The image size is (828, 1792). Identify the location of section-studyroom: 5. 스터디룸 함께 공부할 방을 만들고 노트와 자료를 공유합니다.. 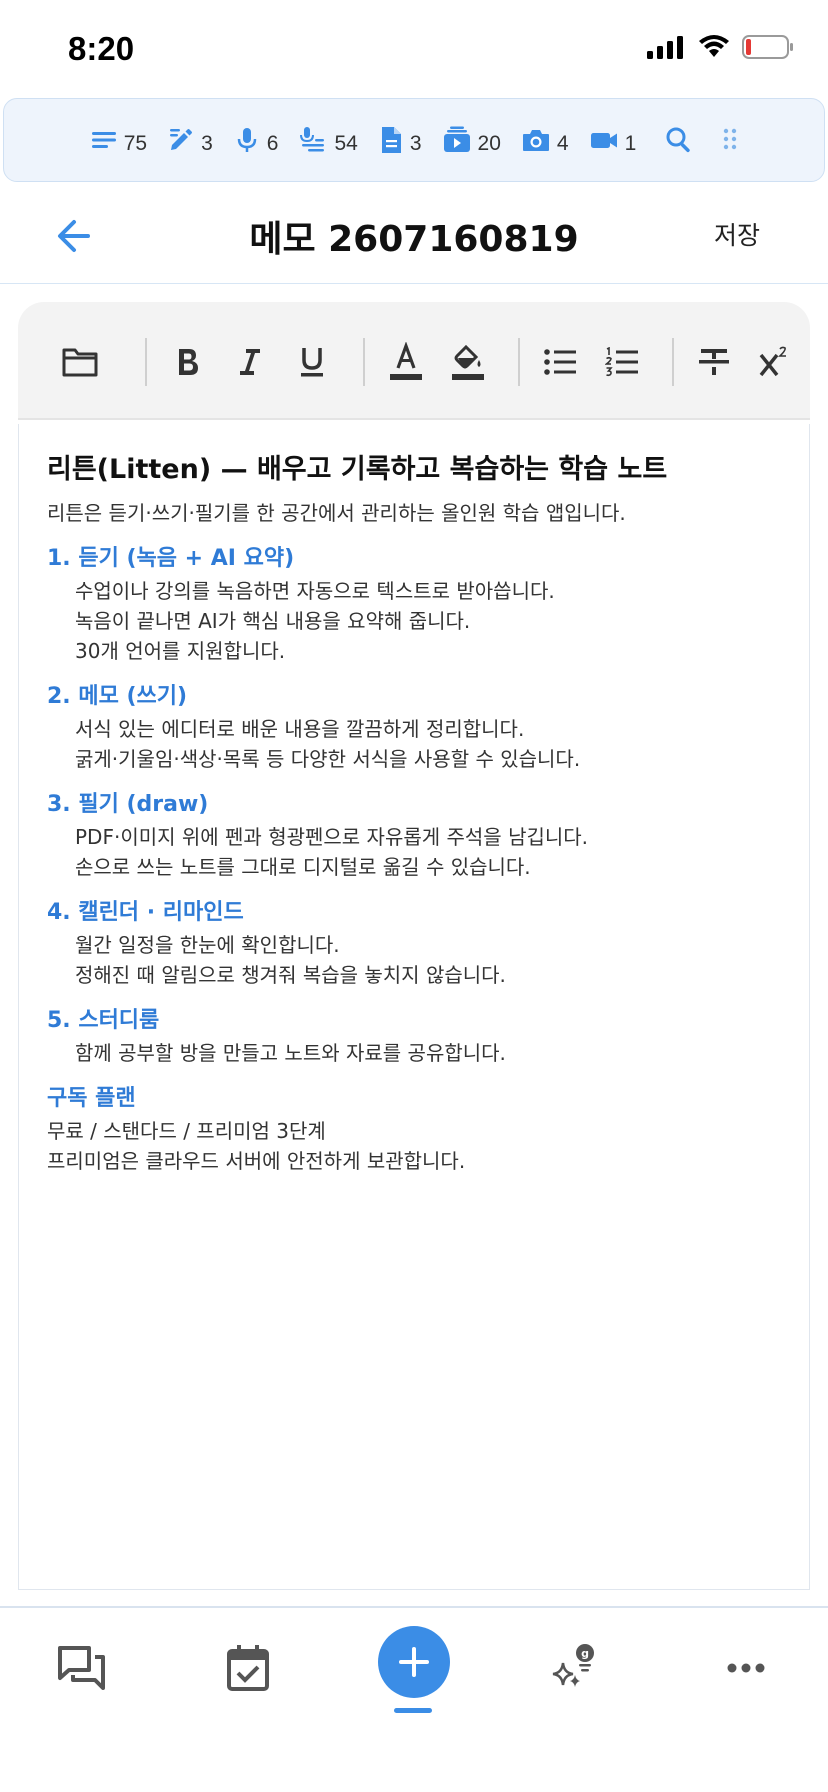
(414, 1036).